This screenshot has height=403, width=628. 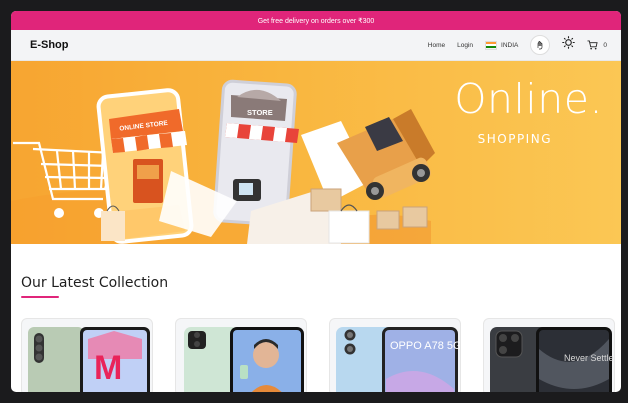 What do you see at coordinates (552, 359) in the screenshot?
I see `product-image: Never Settle` at bounding box center [552, 359].